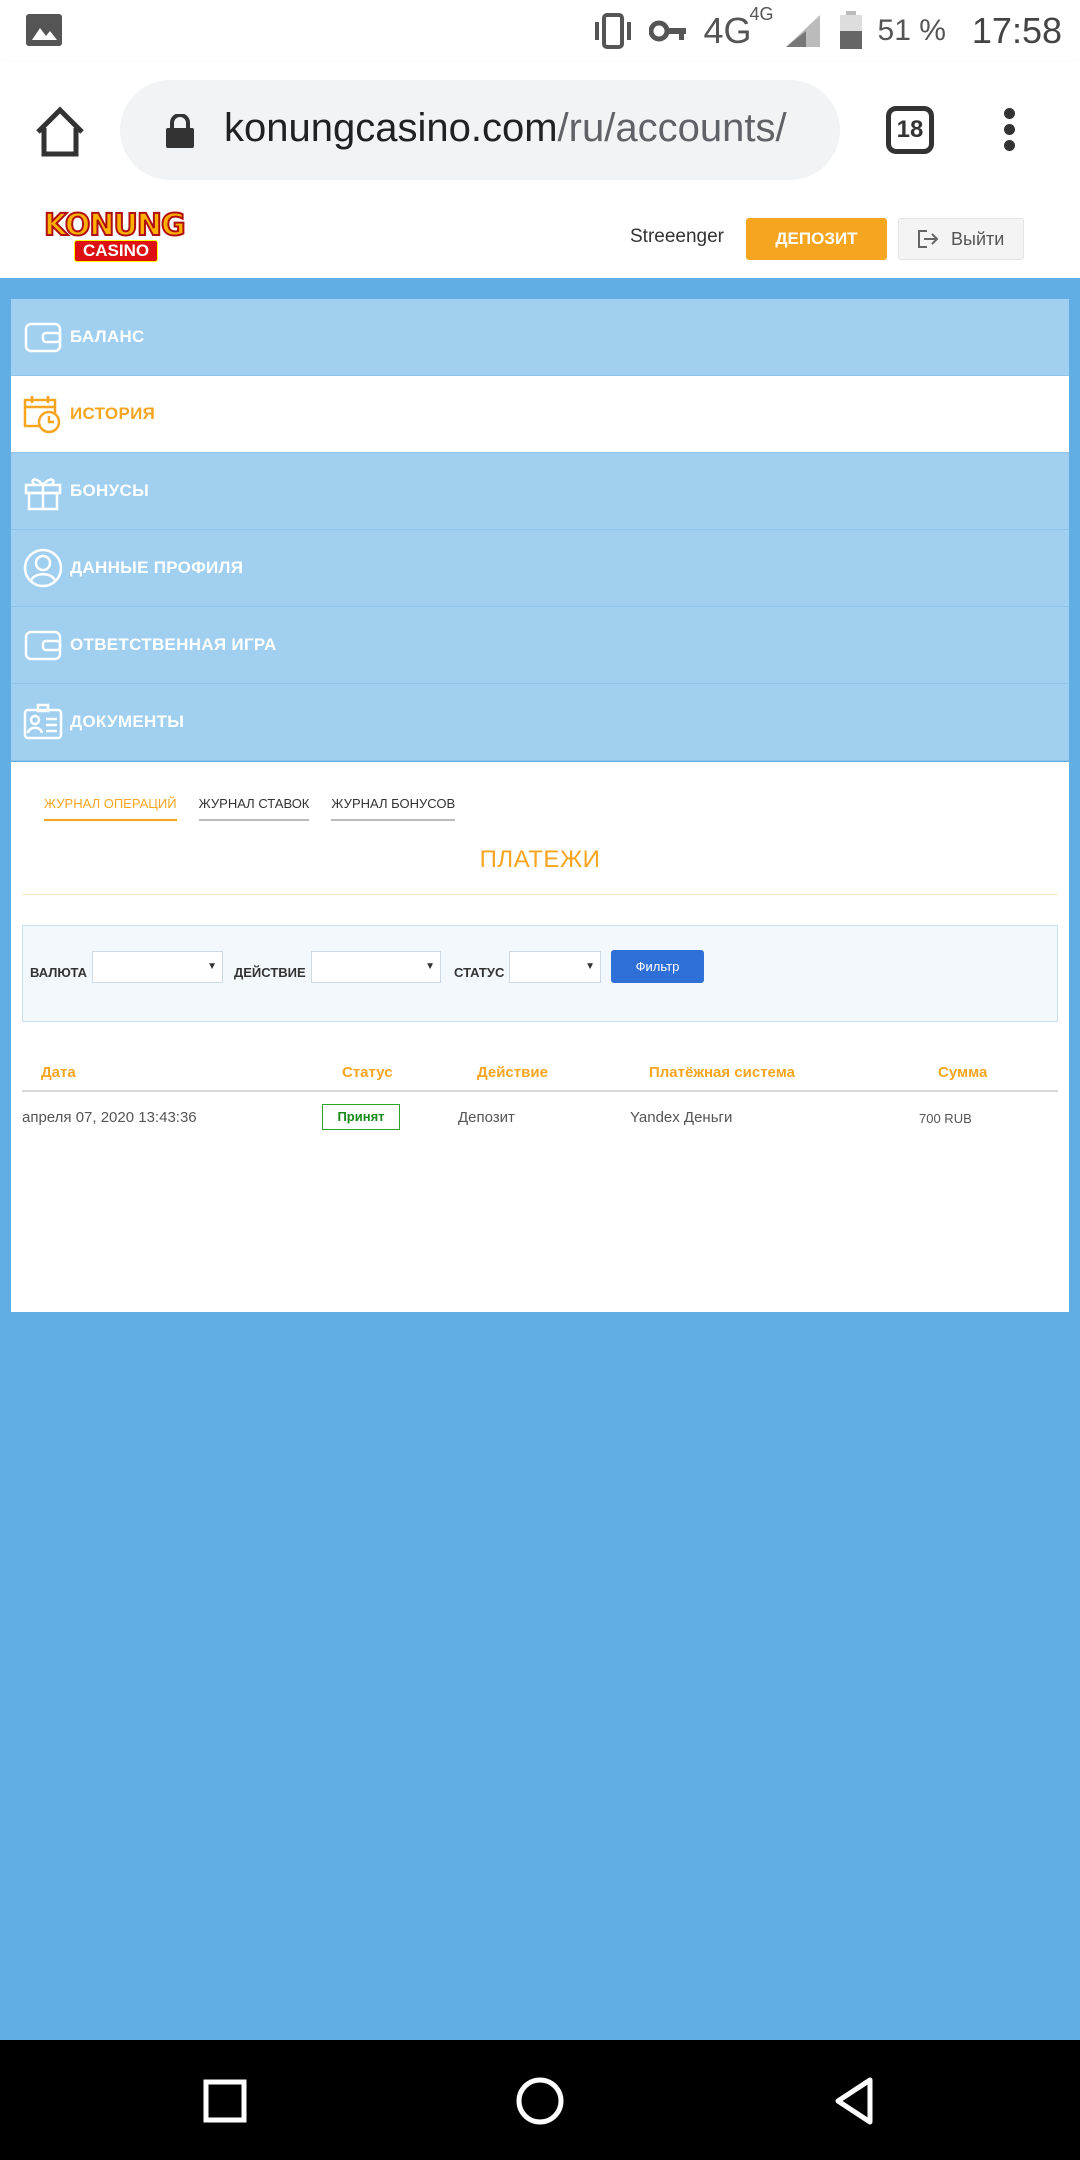 Image resolution: width=1080 pixels, height=2160 pixels. Describe the element at coordinates (180, 131) in the screenshot. I see `lock-icon` at that location.